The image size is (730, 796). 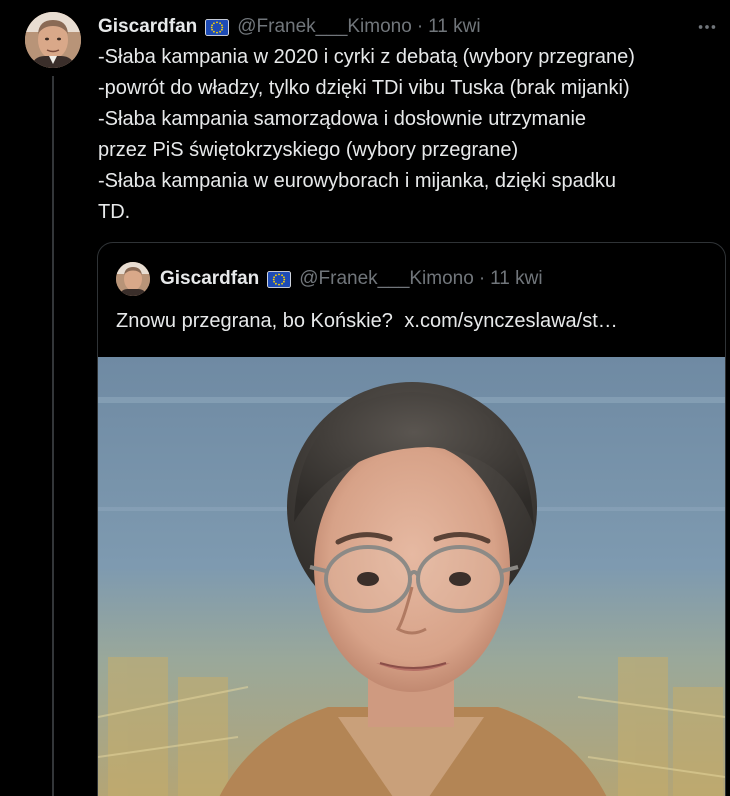 I want to click on author-name: Giscardfan, so click(x=147, y=27).